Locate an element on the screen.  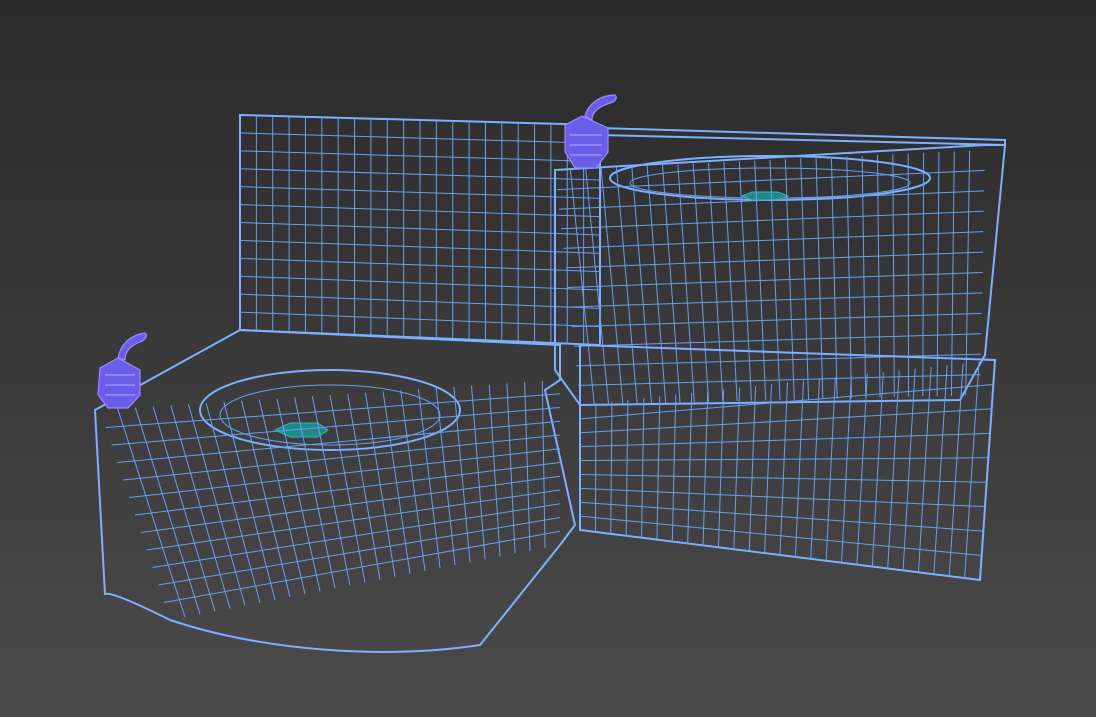
left-bubbler is located at coordinates (122, 370).